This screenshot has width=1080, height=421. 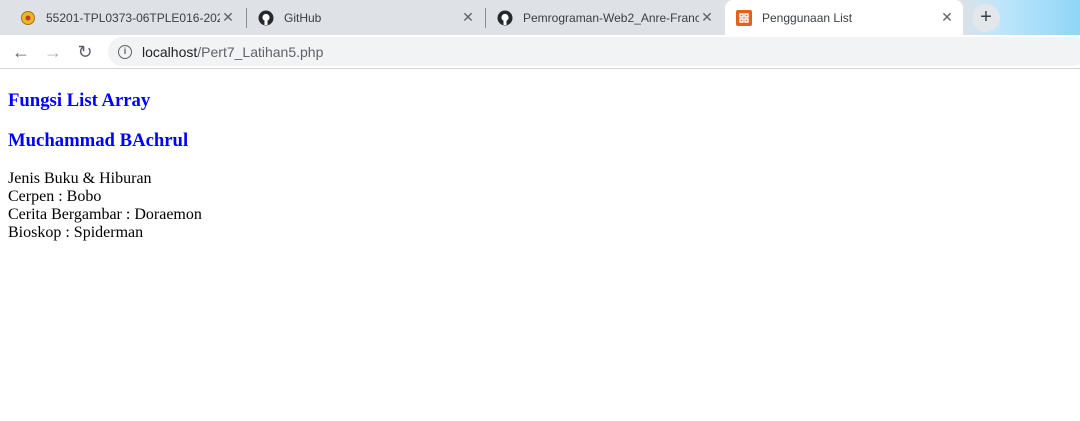 I want to click on back-button: ←, so click(x=21, y=52).